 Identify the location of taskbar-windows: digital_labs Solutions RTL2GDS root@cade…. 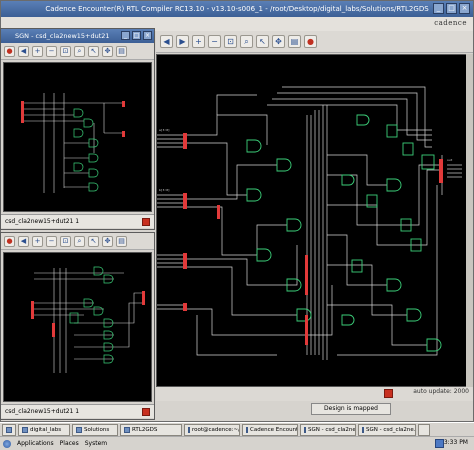
(237, 429).